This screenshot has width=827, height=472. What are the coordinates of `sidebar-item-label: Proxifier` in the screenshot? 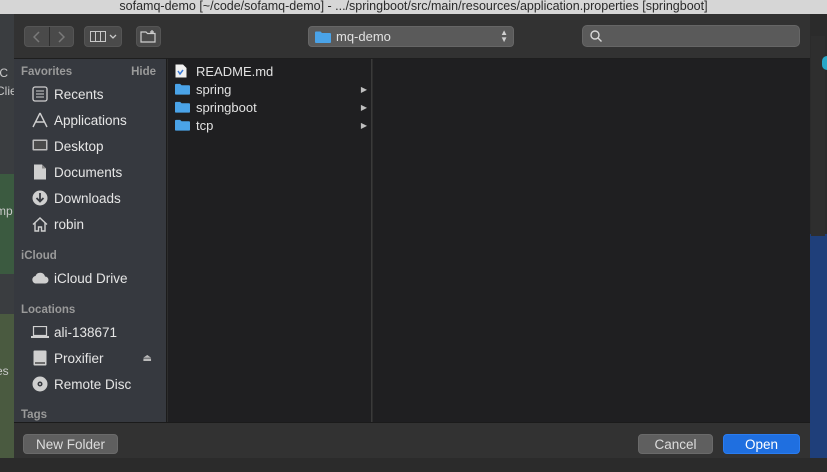 It's located at (79, 358).